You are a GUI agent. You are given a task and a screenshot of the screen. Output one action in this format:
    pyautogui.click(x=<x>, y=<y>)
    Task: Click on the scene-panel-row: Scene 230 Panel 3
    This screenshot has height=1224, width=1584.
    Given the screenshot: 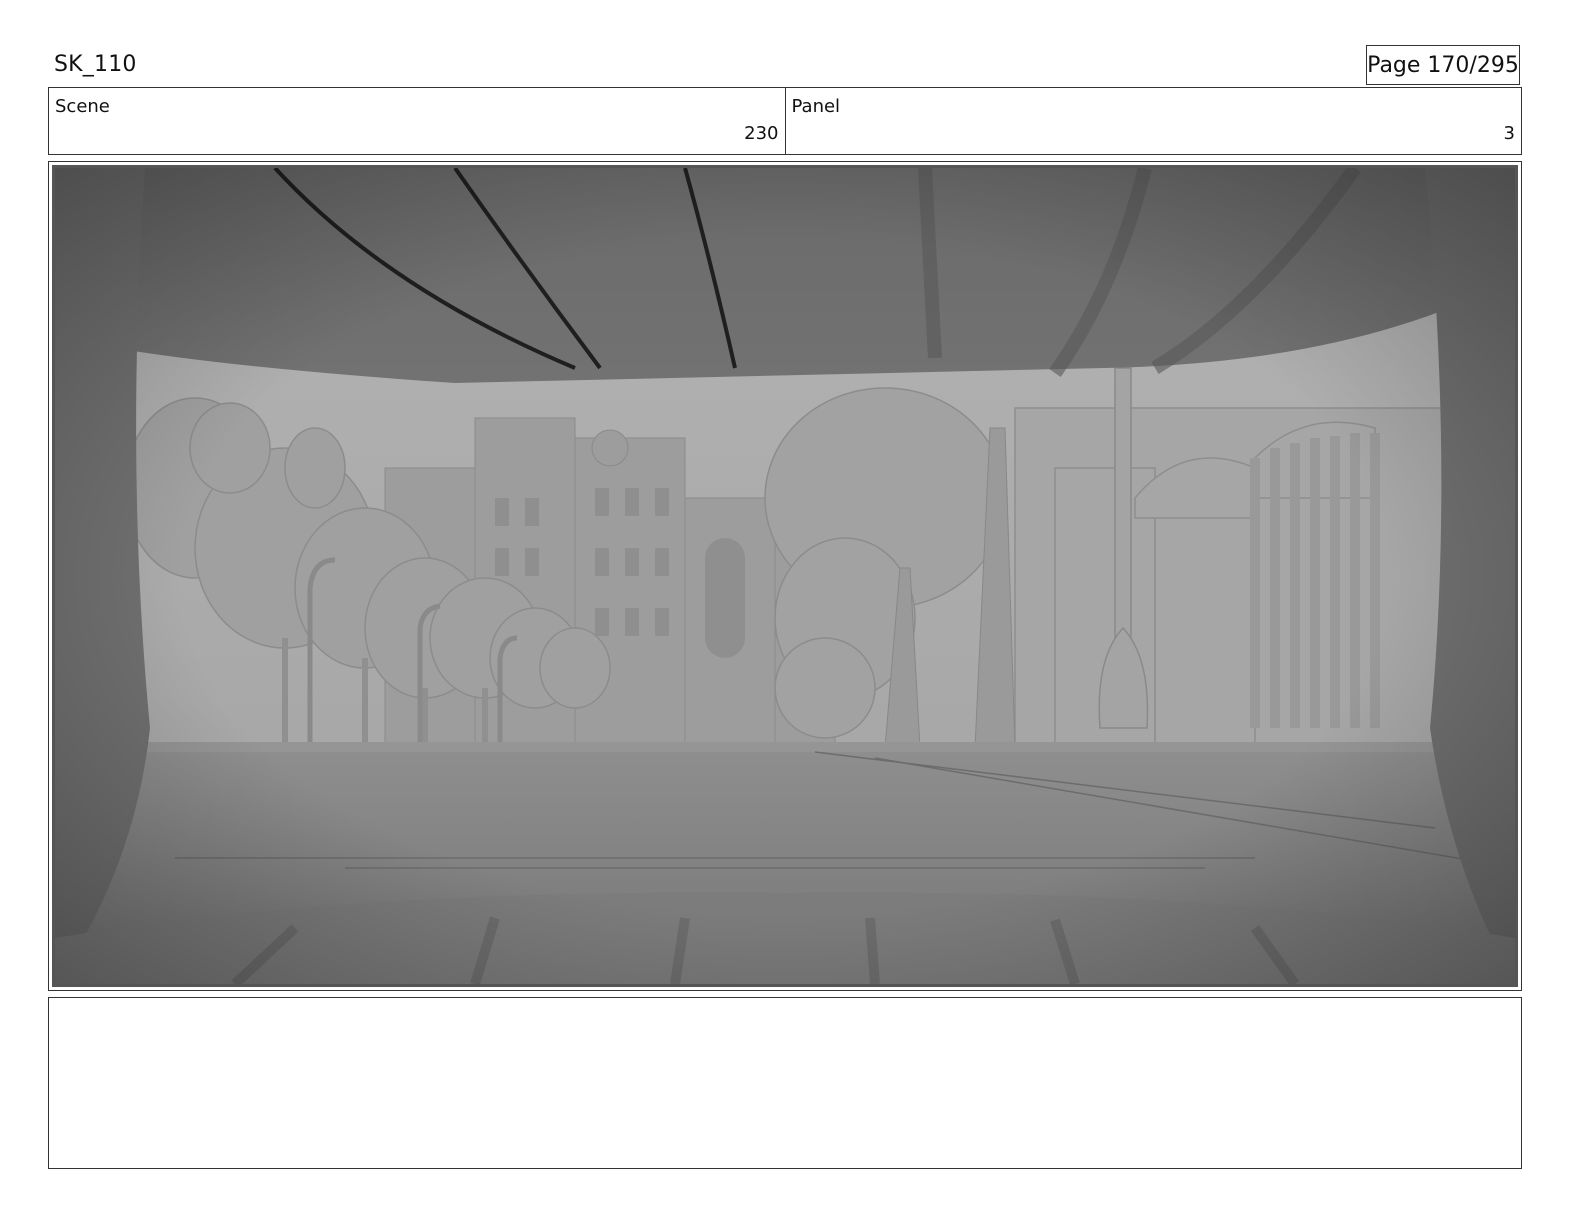 What is the action you would take?
    pyautogui.click(x=785, y=121)
    